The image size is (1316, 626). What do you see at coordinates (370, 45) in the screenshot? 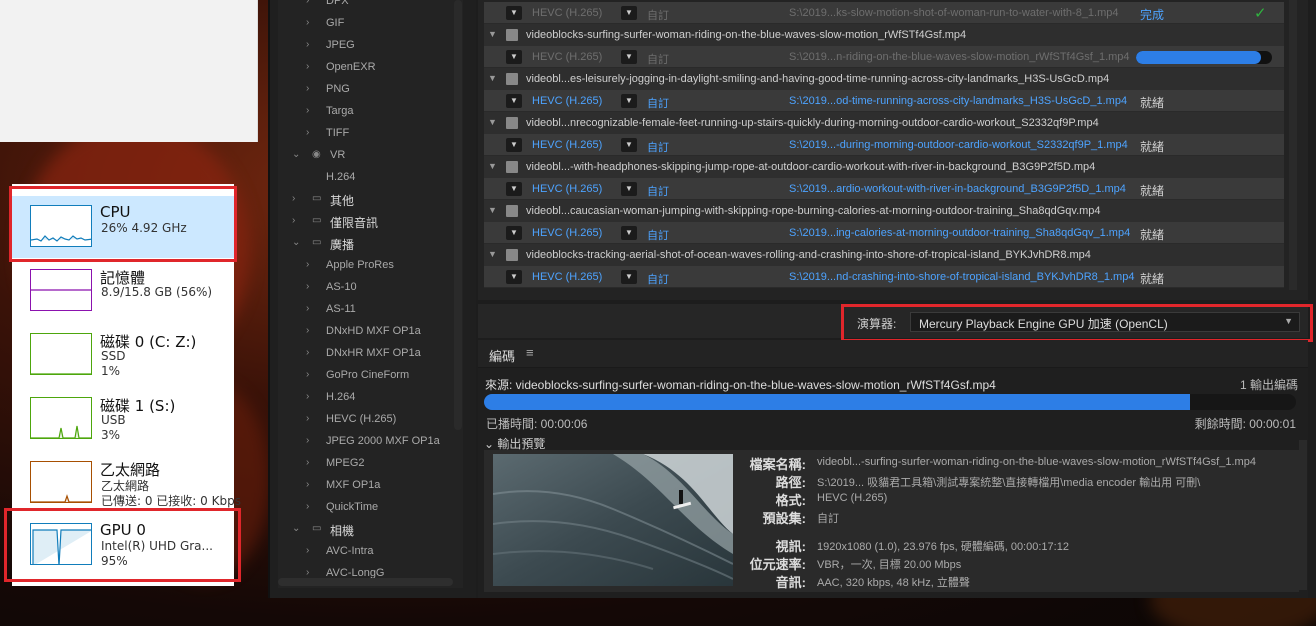
I see `preset-row: › JPEG` at bounding box center [370, 45].